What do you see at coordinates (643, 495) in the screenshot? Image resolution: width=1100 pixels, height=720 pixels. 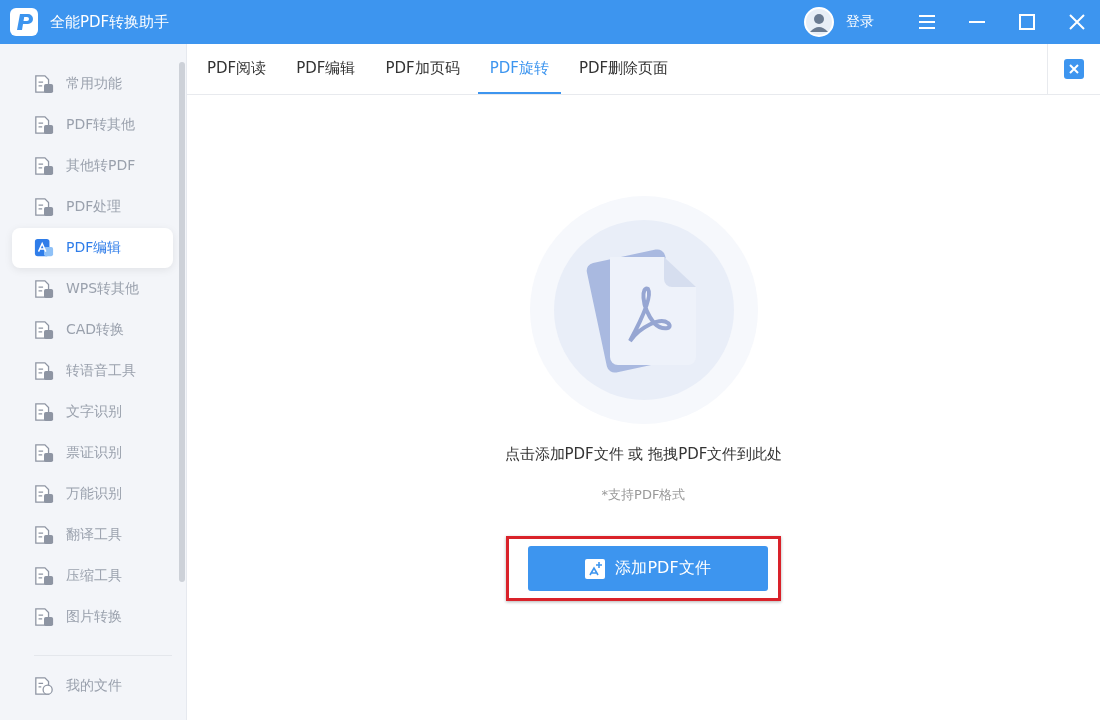 I see `format-hint: *支持PDF格式` at bounding box center [643, 495].